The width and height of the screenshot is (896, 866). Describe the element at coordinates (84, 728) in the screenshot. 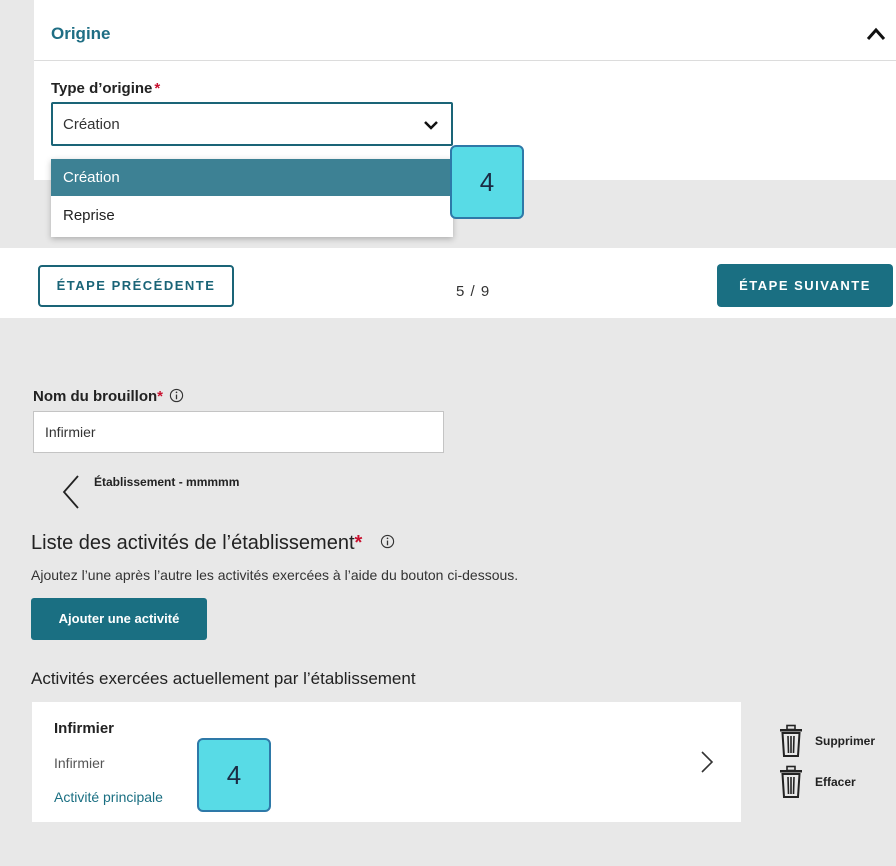

I see `activity-name: Infirmier` at that location.